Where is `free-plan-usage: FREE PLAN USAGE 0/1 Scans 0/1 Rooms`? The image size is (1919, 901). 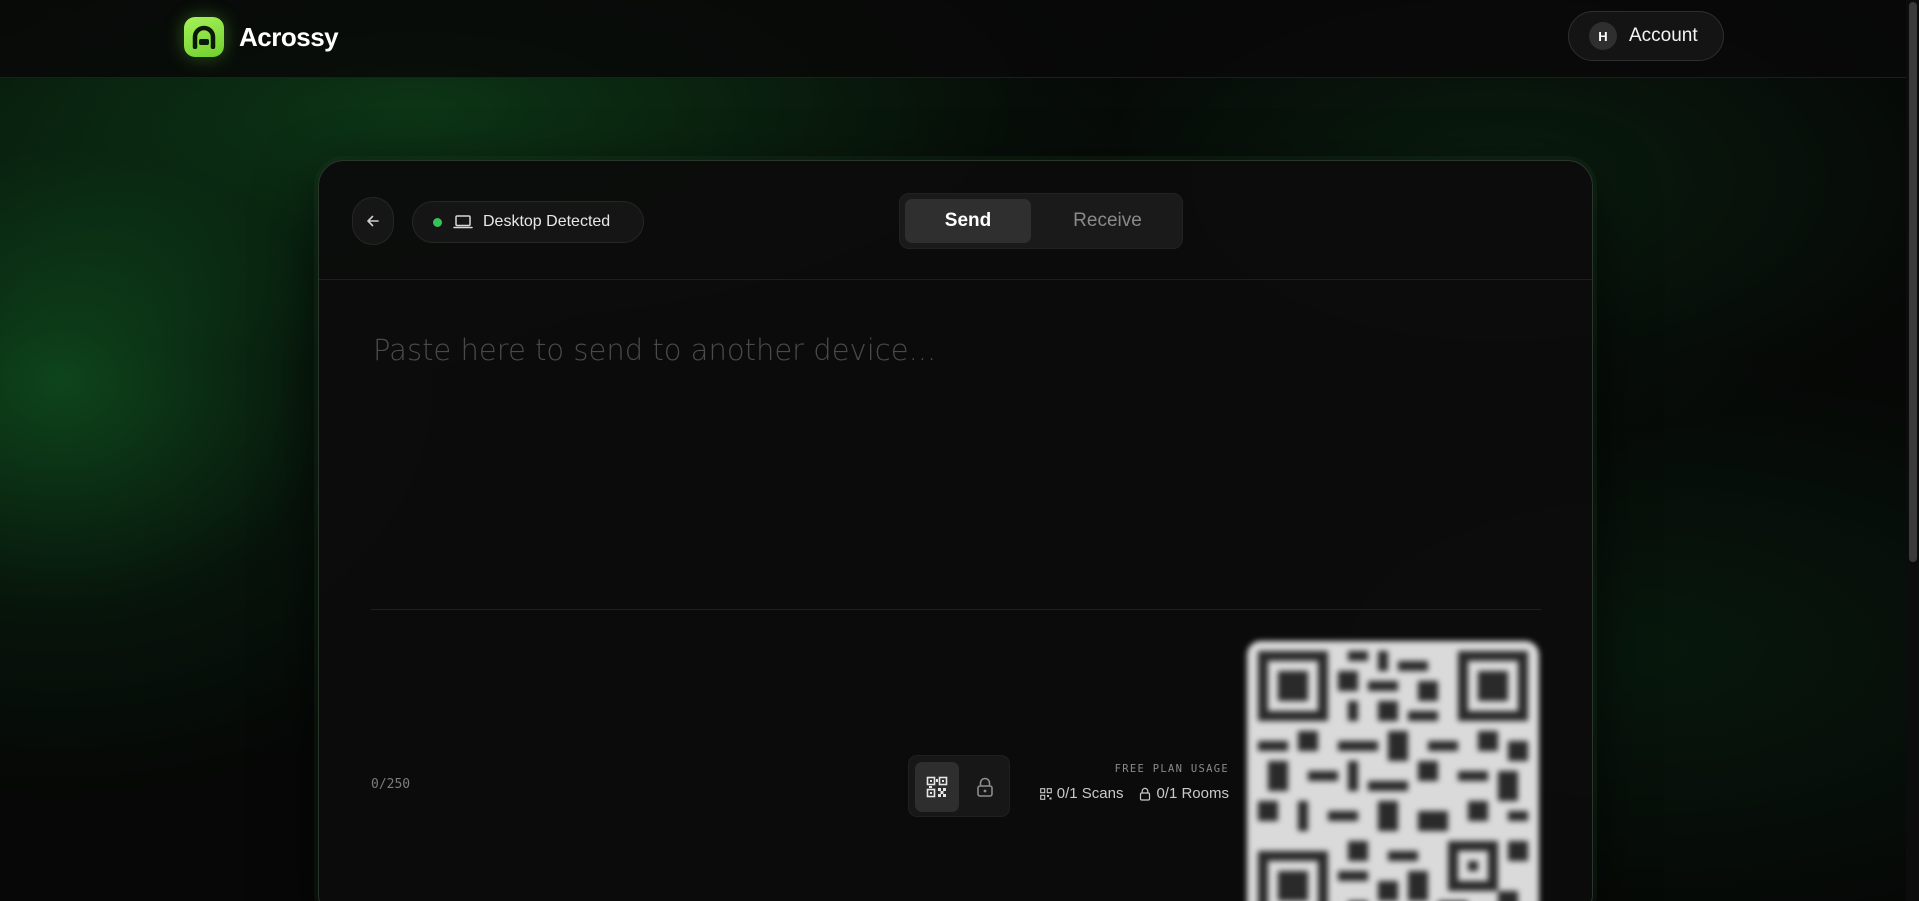
free-plan-usage: FREE PLAN USAGE 0/1 Scans 0/1 Rooms is located at coordinates (1127, 782).